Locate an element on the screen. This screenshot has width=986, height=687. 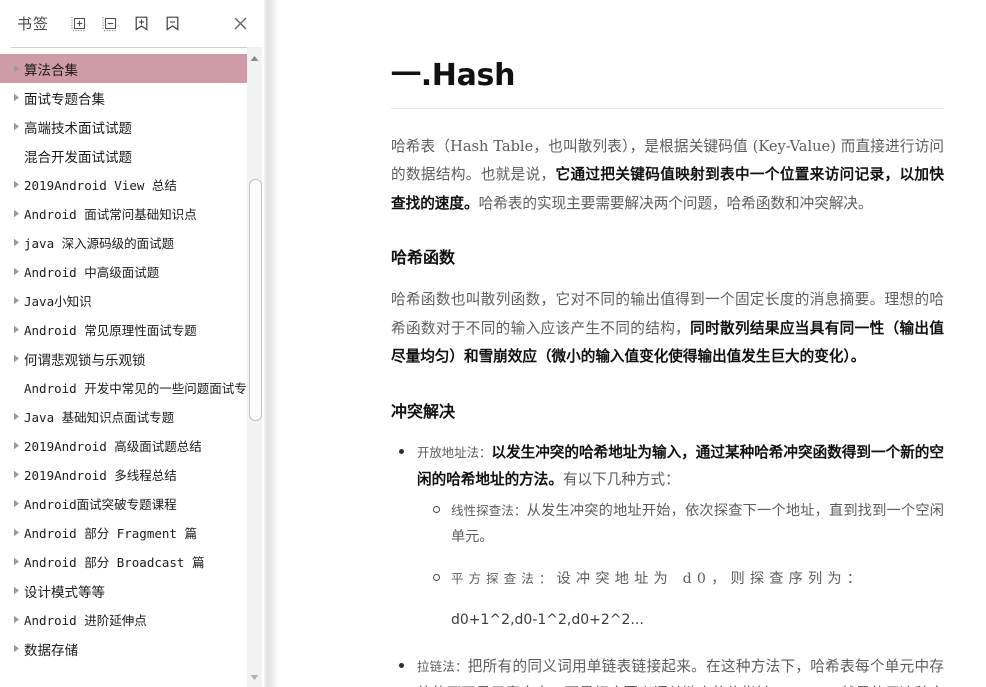
term-linear-probing: 线性探查法： is located at coordinates (489, 510).